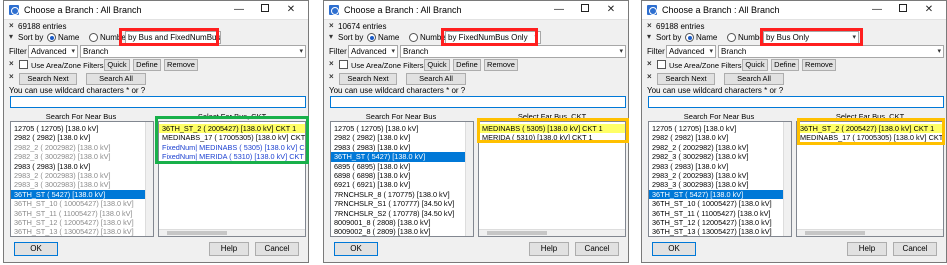 The width and height of the screenshot is (947, 265). I want to click on close-button: ✕, so click(611, 10).